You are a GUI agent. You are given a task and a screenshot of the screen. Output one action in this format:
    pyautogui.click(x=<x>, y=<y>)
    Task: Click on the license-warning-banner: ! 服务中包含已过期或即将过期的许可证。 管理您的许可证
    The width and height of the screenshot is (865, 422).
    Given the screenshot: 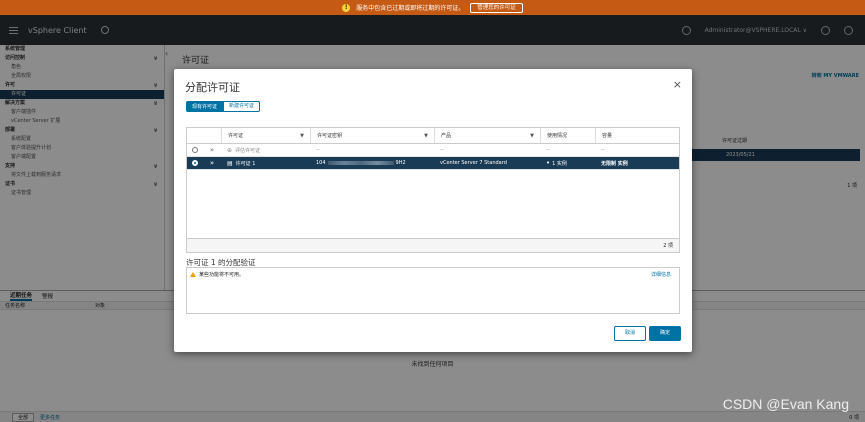 What is the action you would take?
    pyautogui.click(x=432, y=7)
    